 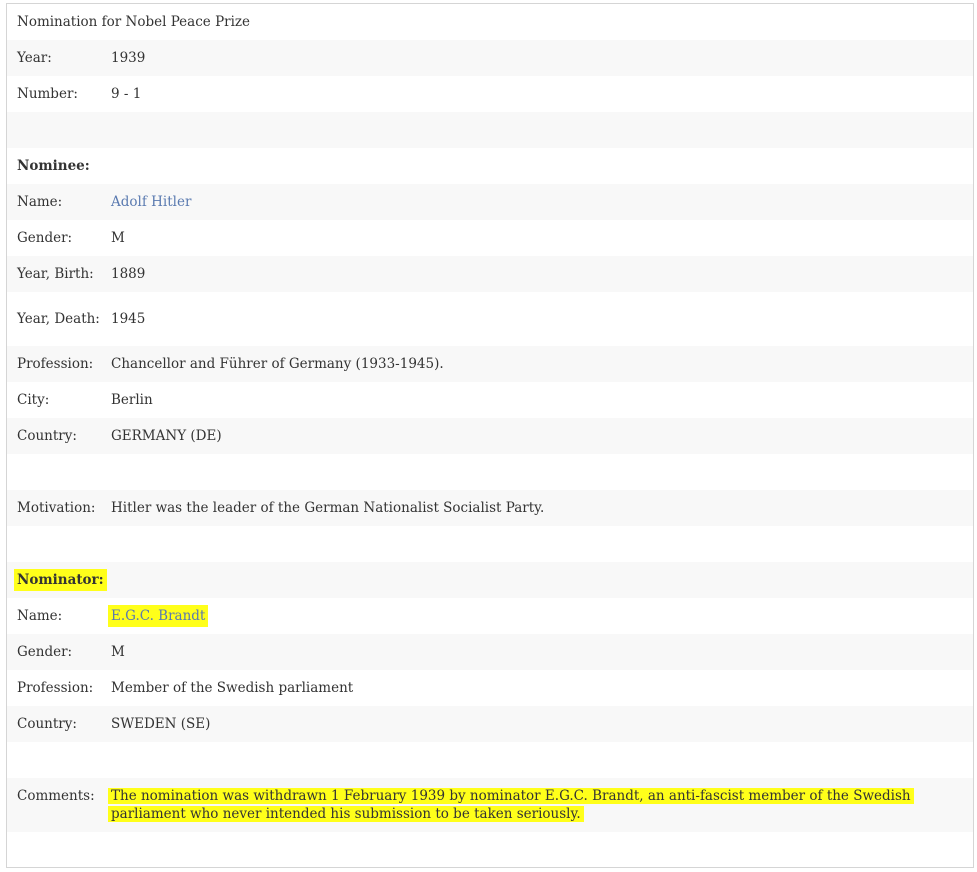 What do you see at coordinates (128, 319) in the screenshot?
I see `nominee-death-value: 1945` at bounding box center [128, 319].